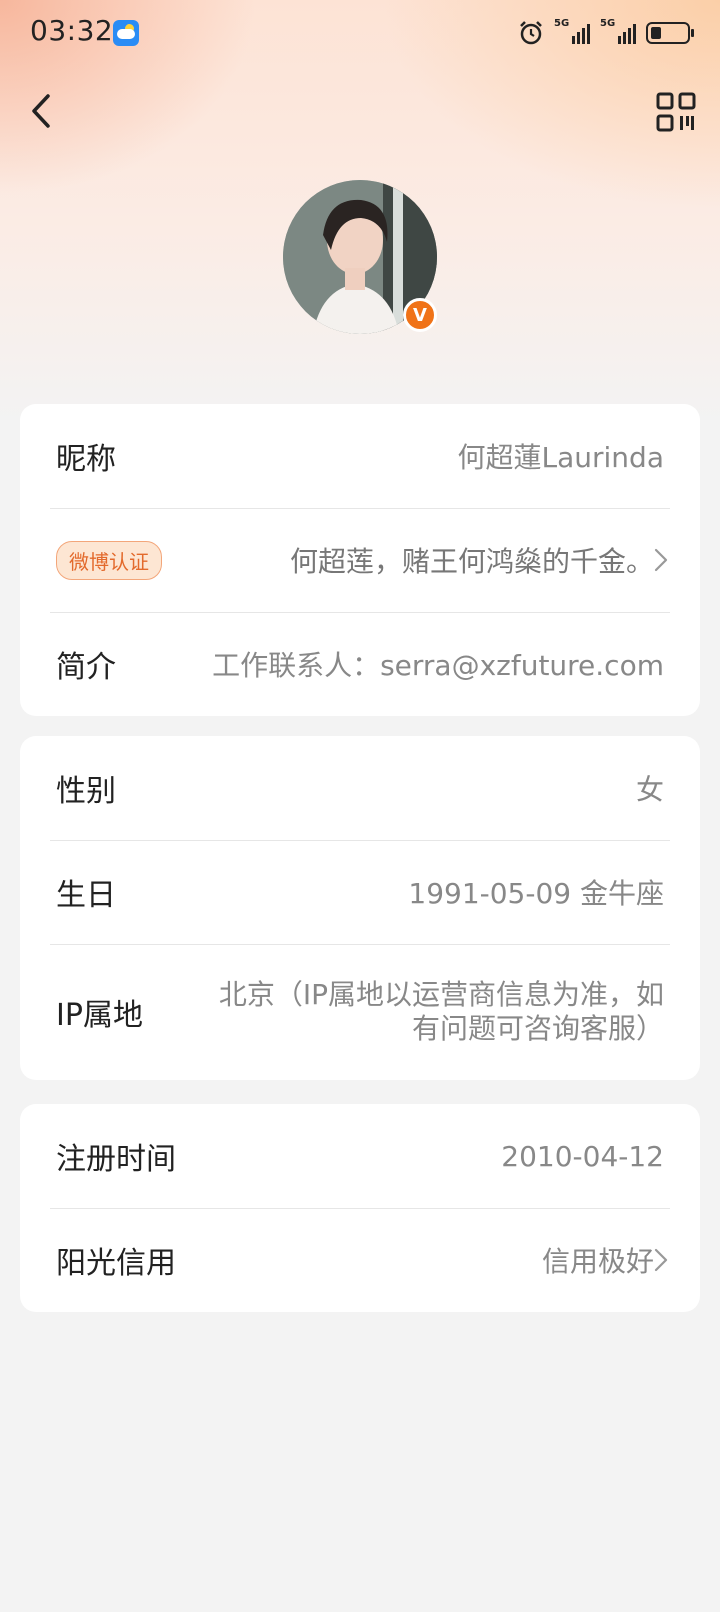 The width and height of the screenshot is (720, 1612). Describe the element at coordinates (116, 1263) in the screenshot. I see `sunshine-credit-label: 阳光信用` at that location.